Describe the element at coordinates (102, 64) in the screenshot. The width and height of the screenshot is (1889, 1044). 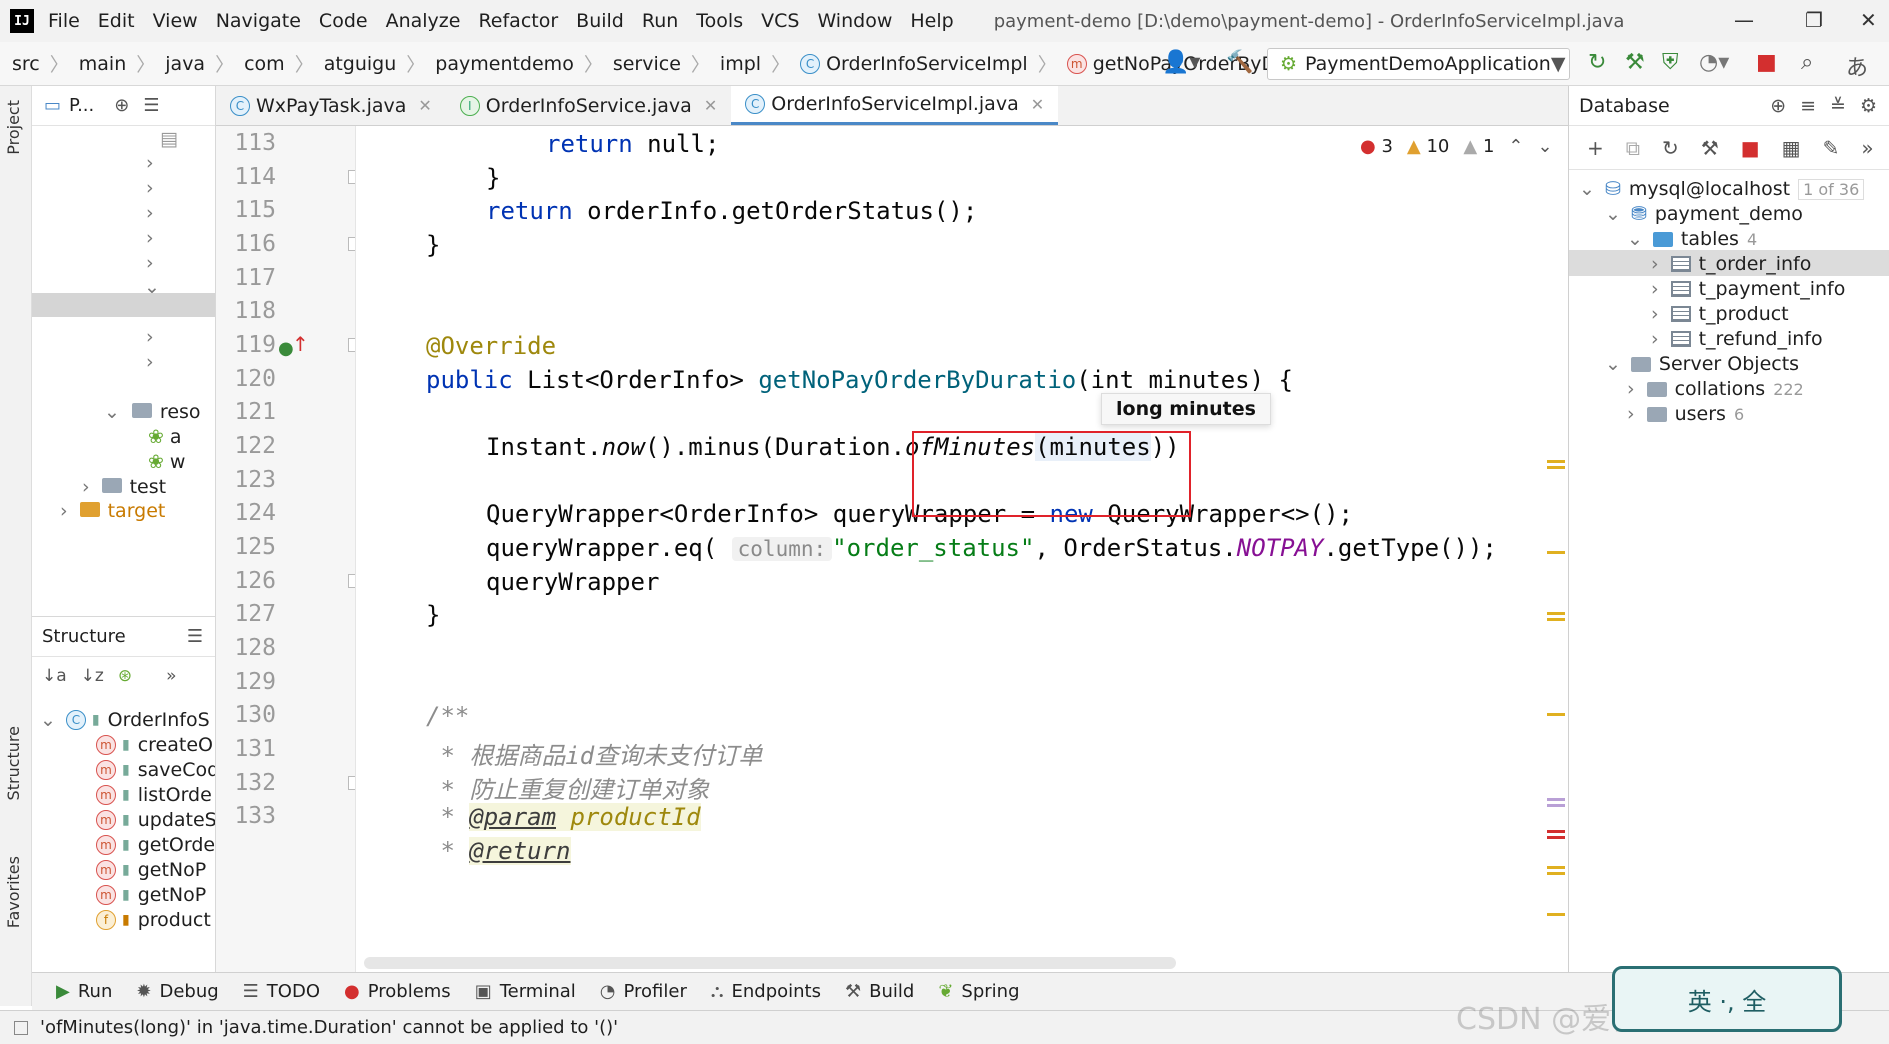
I see `crumb-main: main` at that location.